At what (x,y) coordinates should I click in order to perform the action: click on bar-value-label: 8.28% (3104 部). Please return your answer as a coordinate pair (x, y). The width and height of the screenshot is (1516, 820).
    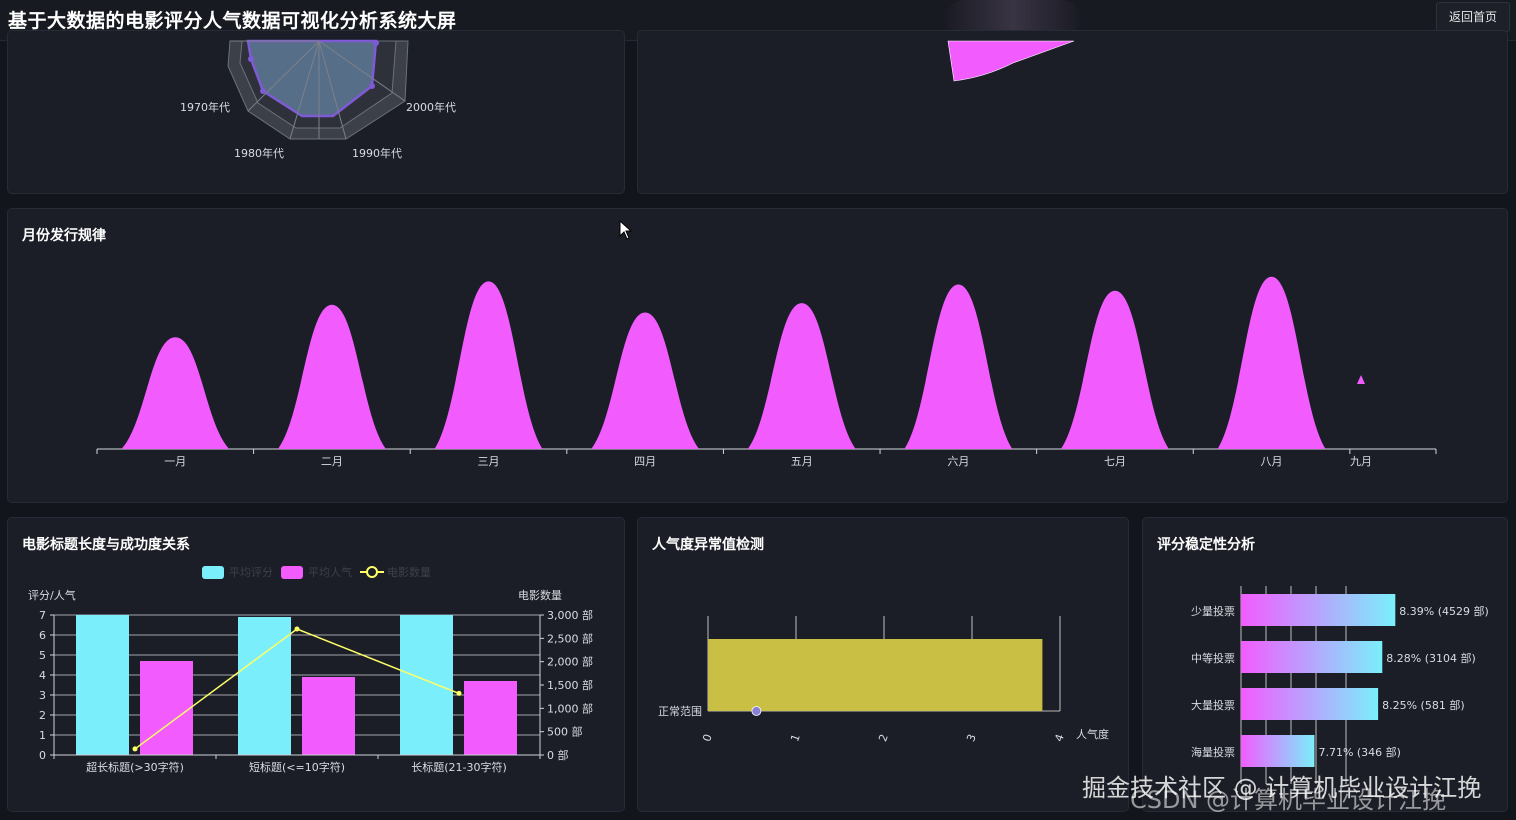
    Looking at the image, I should click on (1431, 658).